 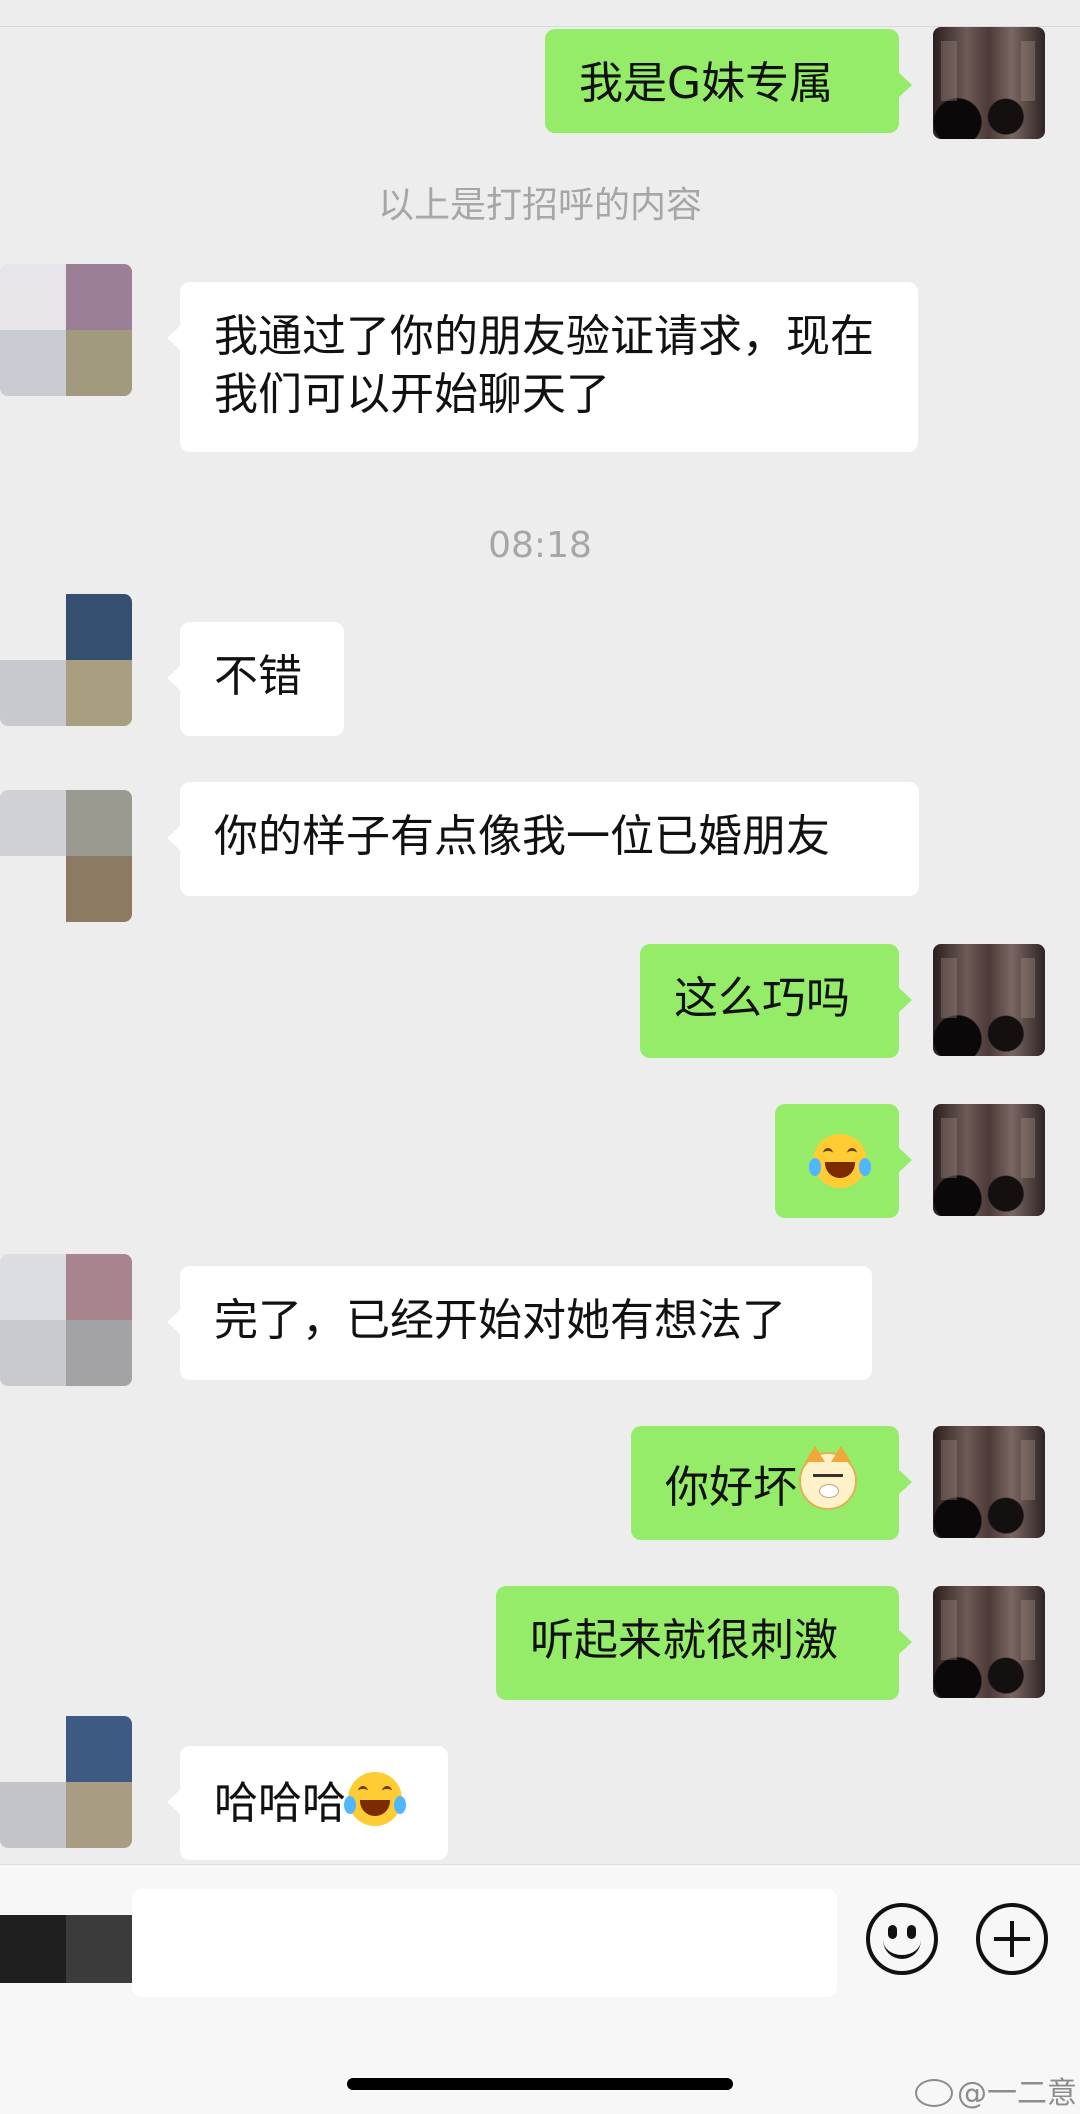 I want to click on message-bubble-sent: 这么巧吗, so click(x=776, y=1001).